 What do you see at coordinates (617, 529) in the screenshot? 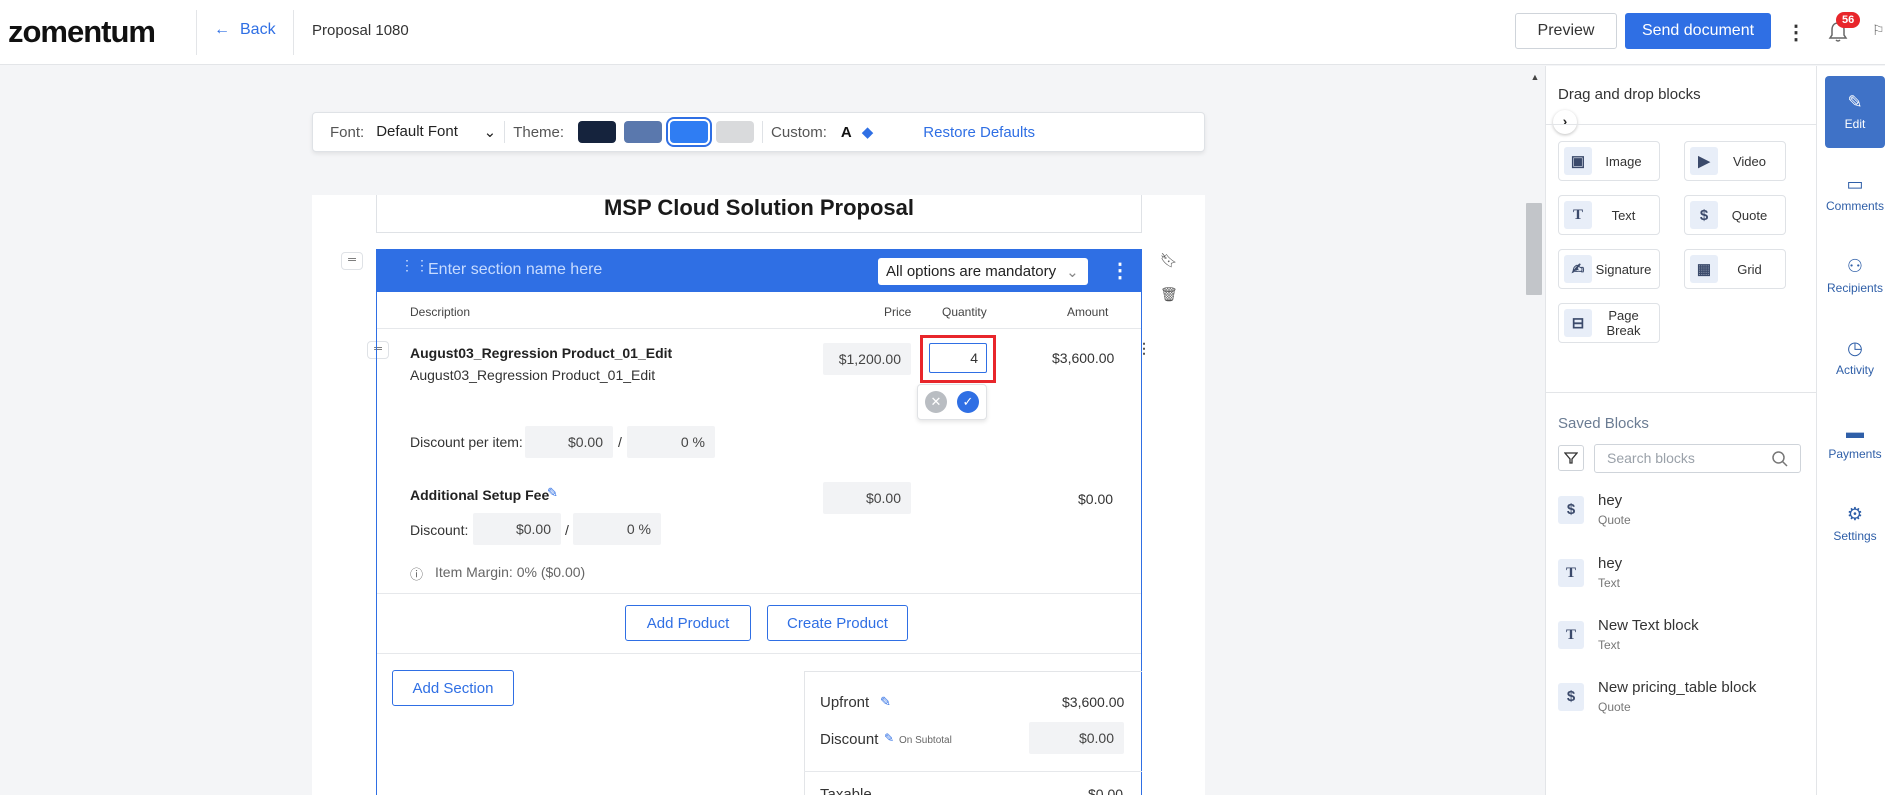
I see `setup-discount-percent-field: 0 %` at bounding box center [617, 529].